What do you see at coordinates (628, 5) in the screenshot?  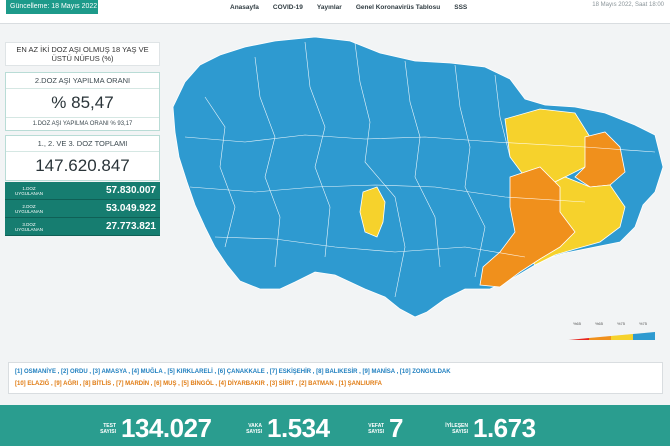 I see `report-date: 18 Mayıs 2022, Saat 18:00` at bounding box center [628, 5].